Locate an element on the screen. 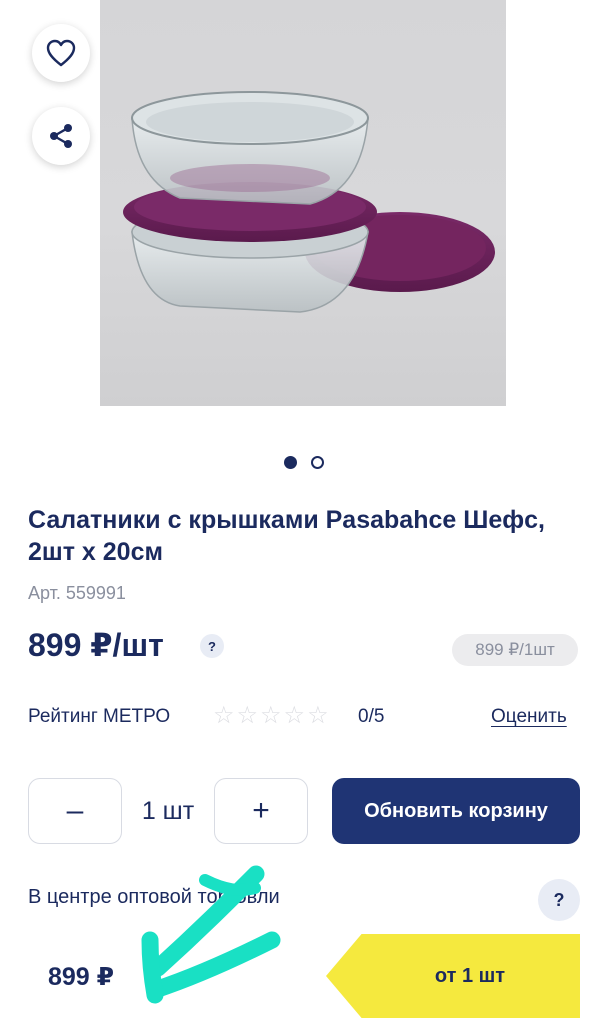 This screenshot has height=1024, width=607. quantity-value: 1 шт is located at coordinates (168, 810).